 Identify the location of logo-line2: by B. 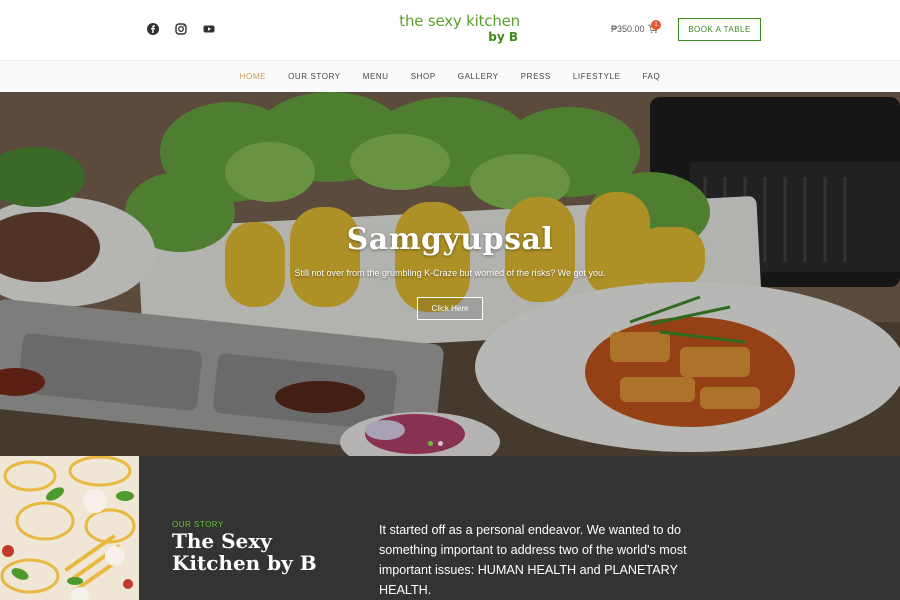
(503, 37).